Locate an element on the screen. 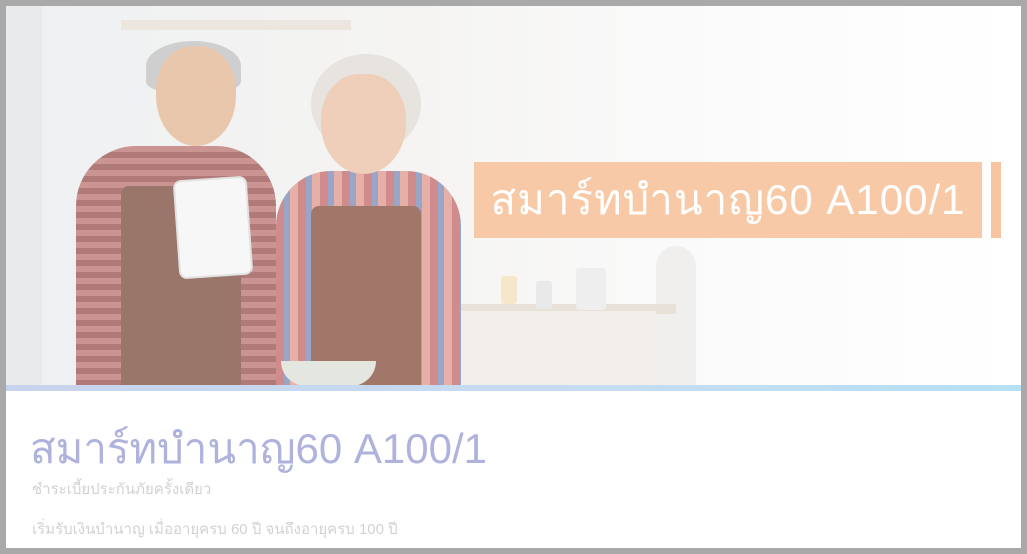 This screenshot has height=554, width=1027. woman-apron is located at coordinates (366, 296).